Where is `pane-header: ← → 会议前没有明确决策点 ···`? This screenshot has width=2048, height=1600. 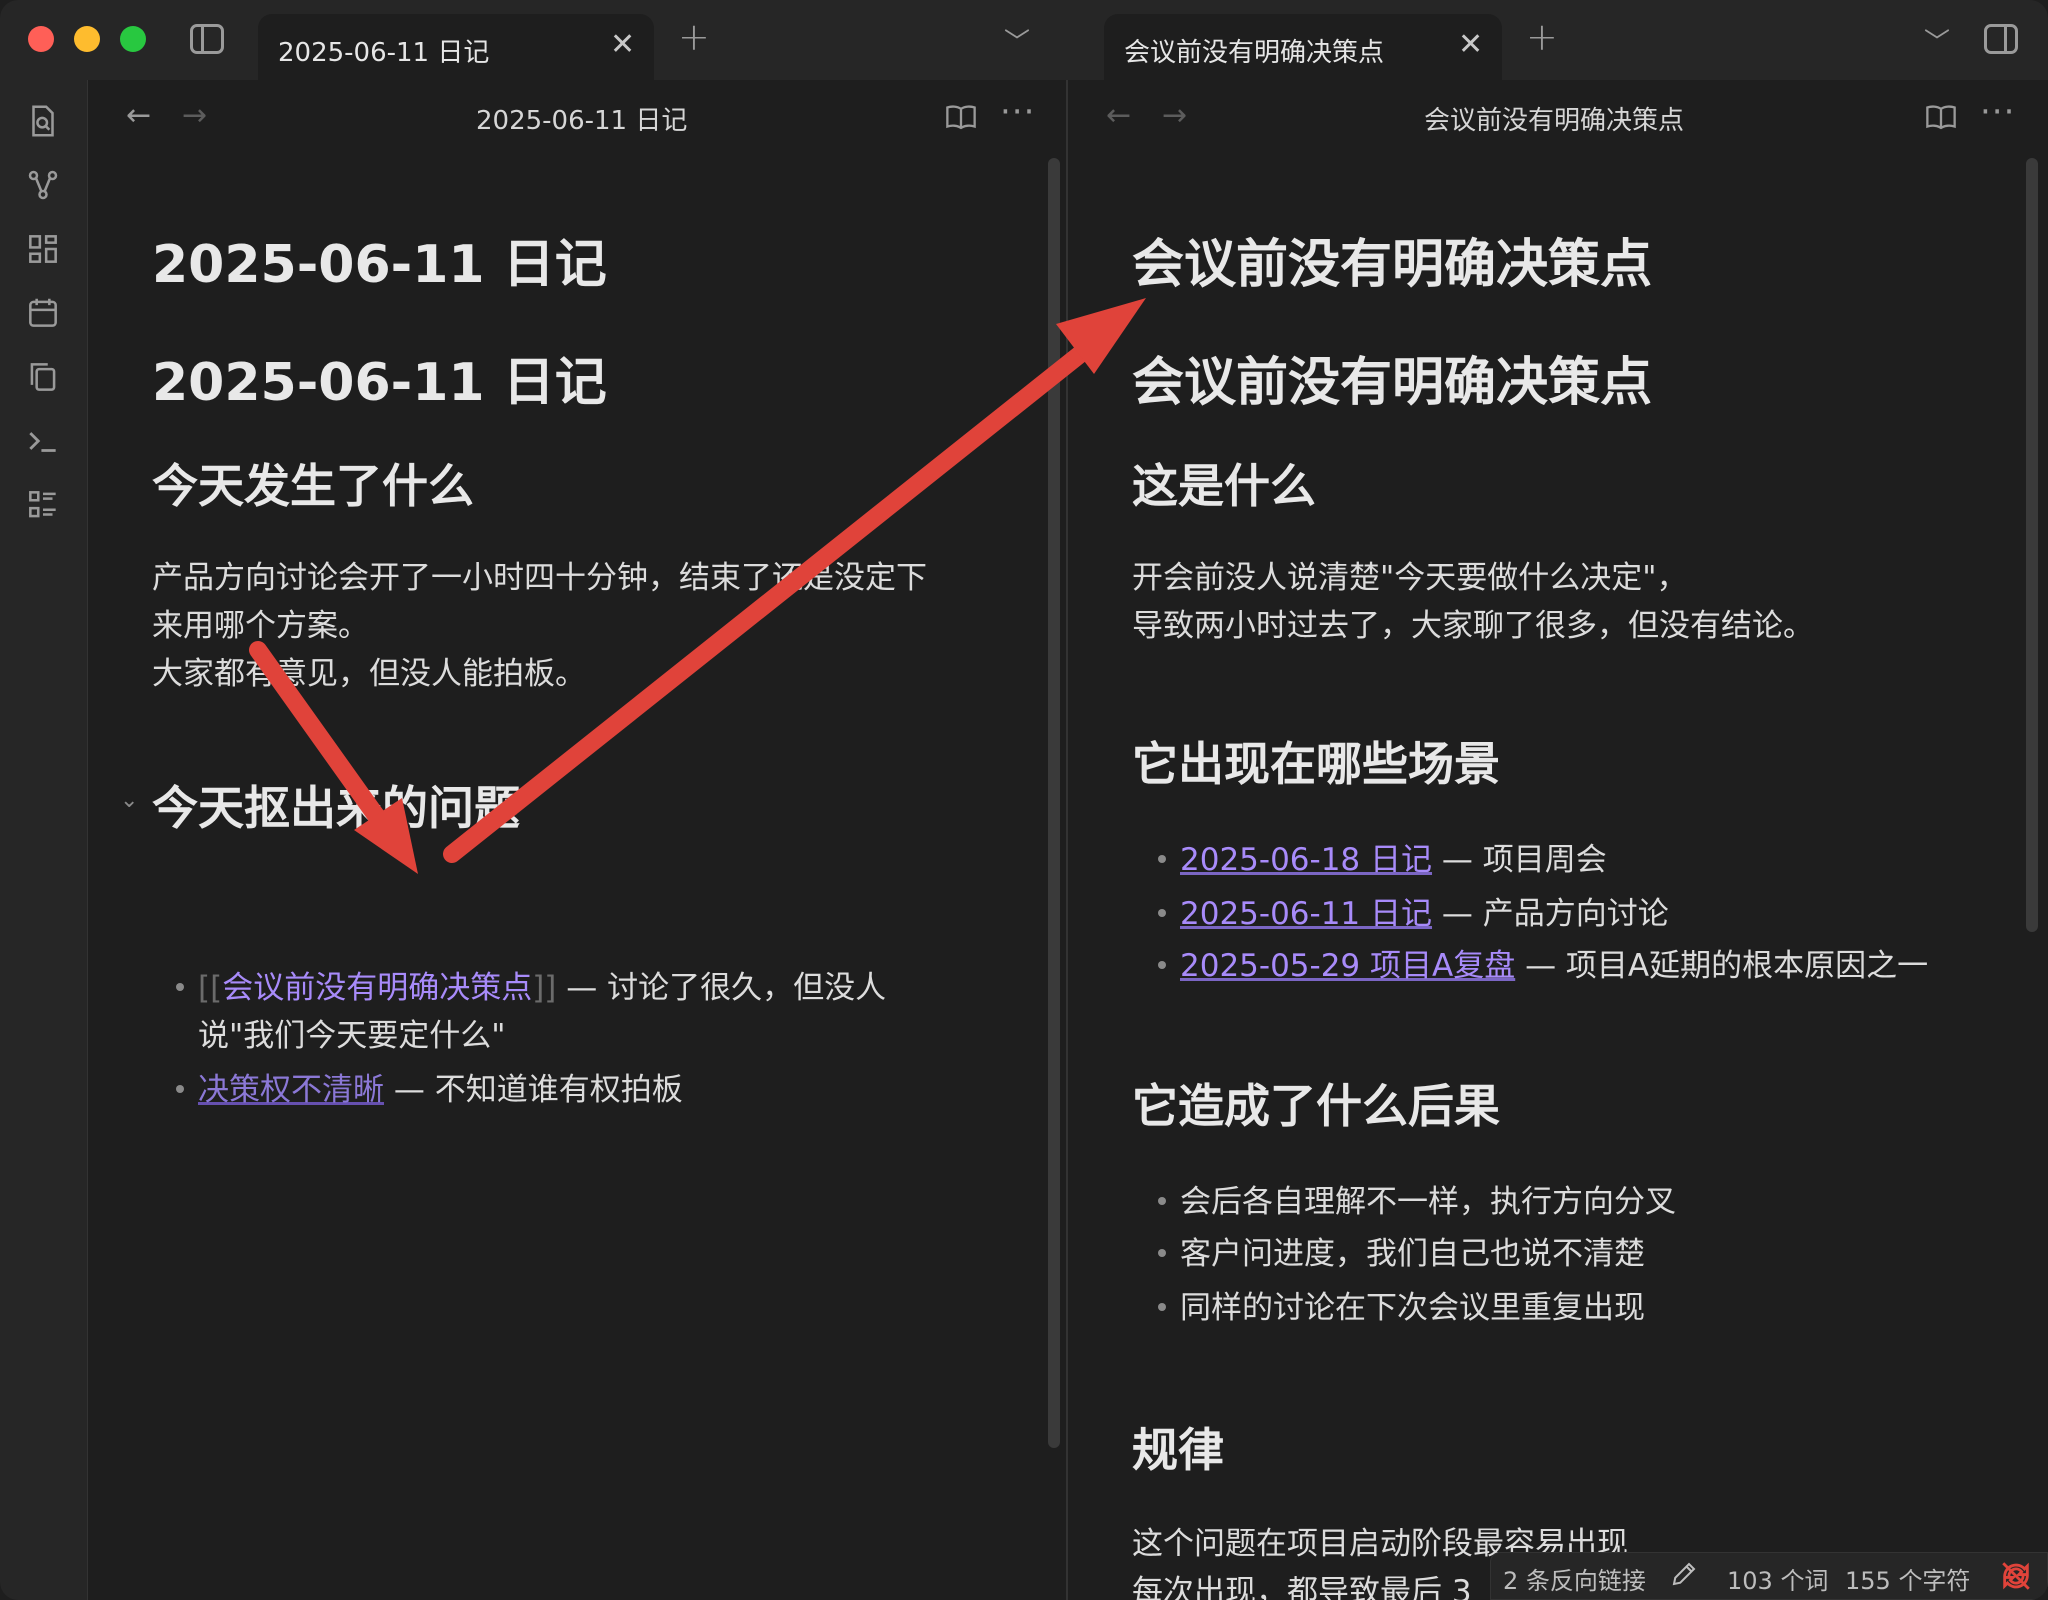 pane-header: ← → 会议前没有明确决策点 ··· is located at coordinates (1559, 117).